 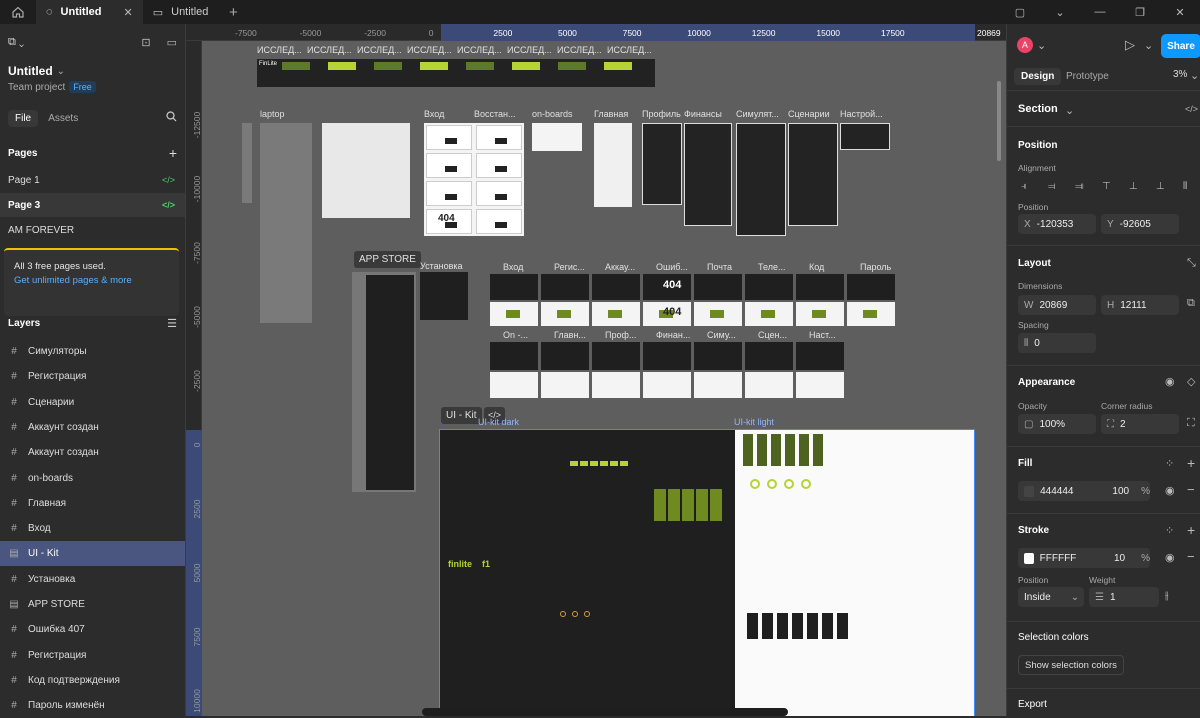 What do you see at coordinates (865, 136) in the screenshot?
I see `settings-frames` at bounding box center [865, 136].